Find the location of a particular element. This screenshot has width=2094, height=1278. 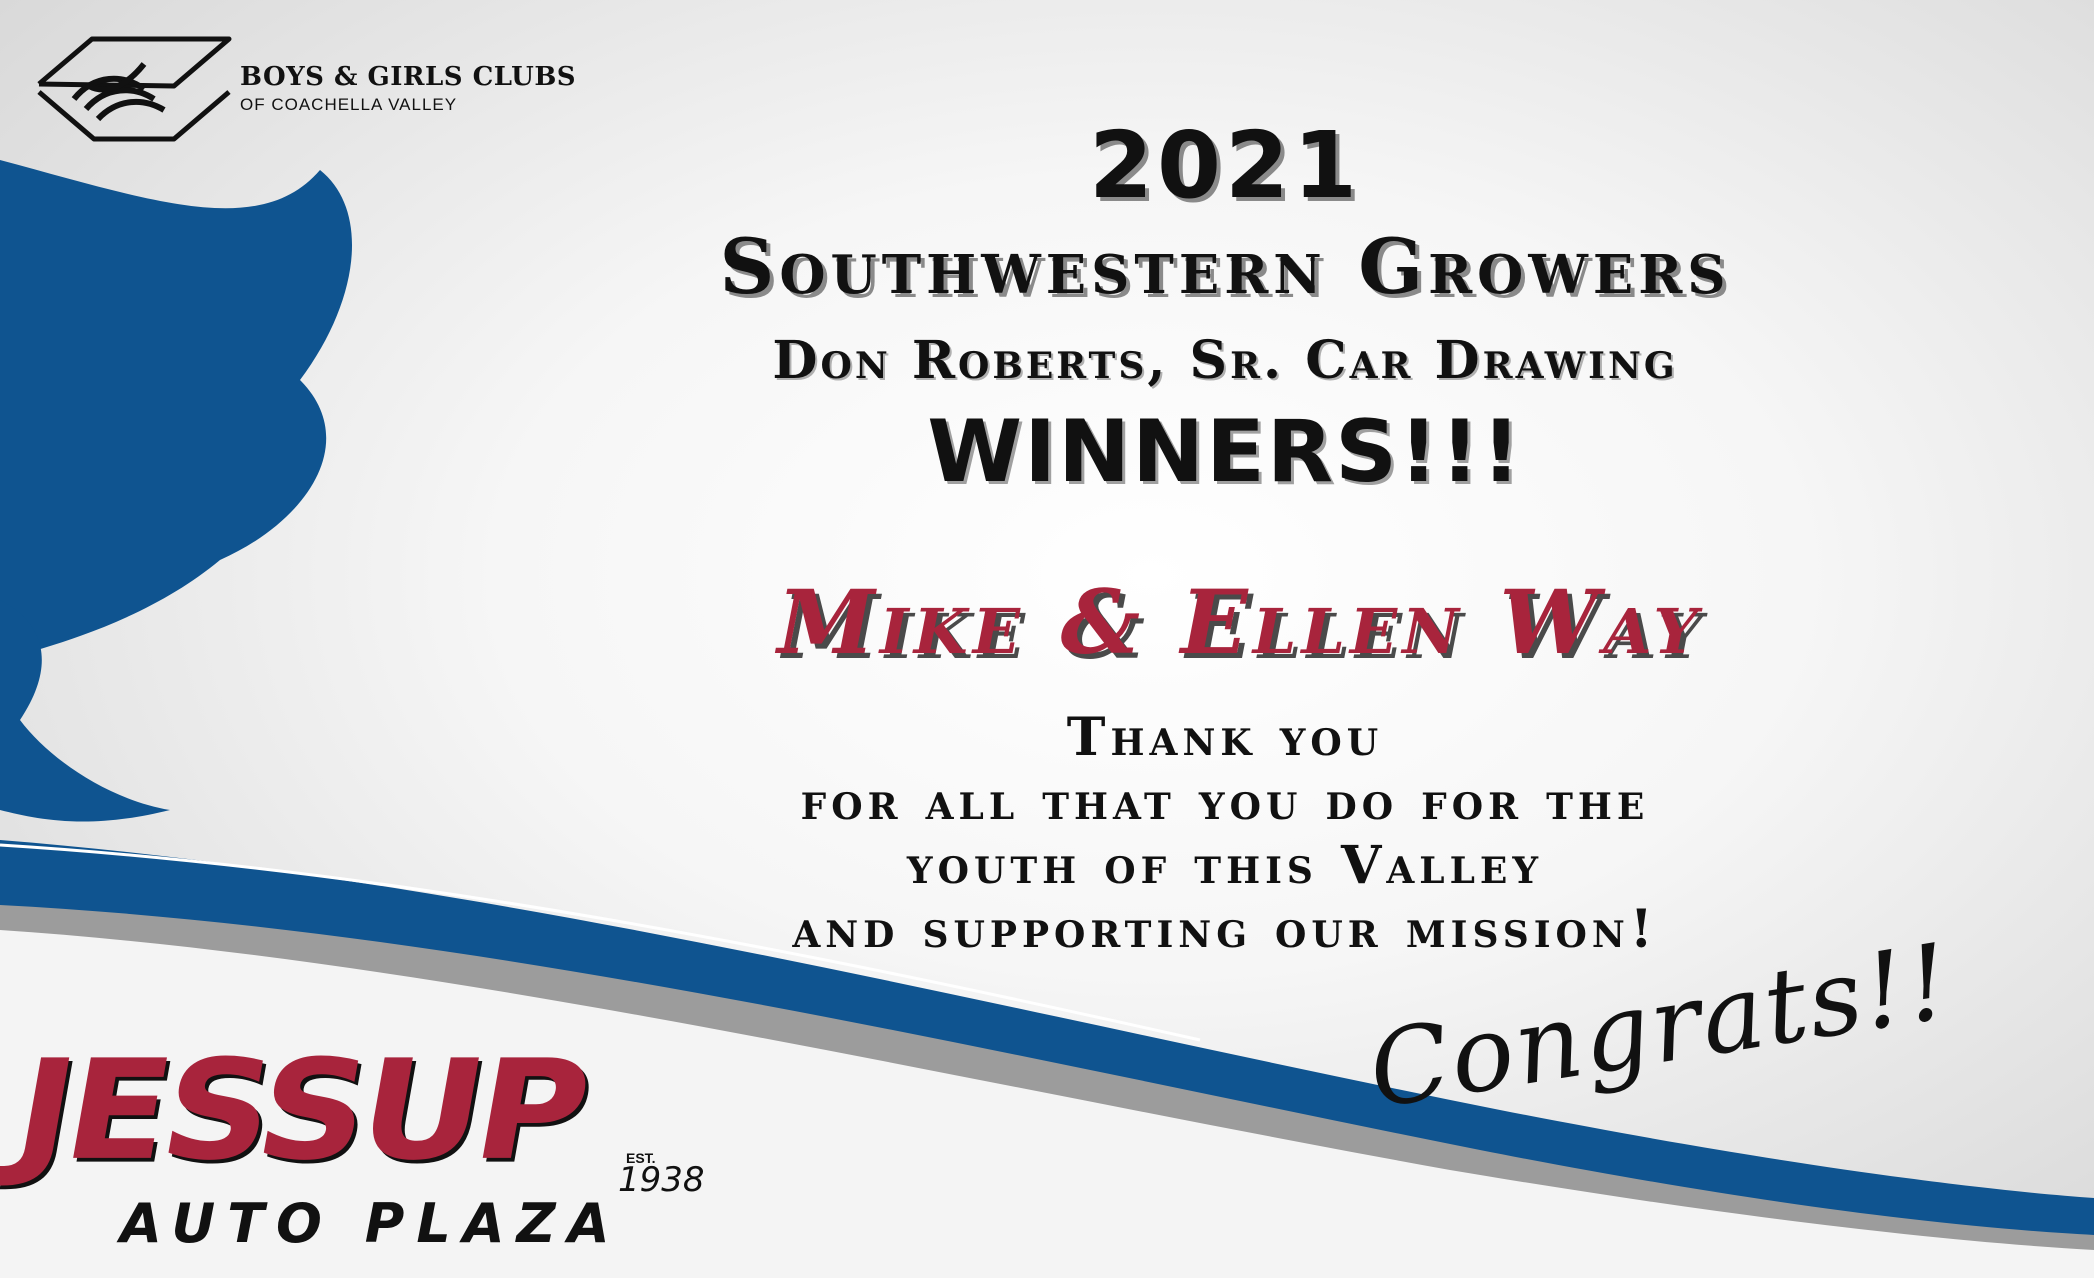

sponsor-est-year: 1938 is located at coordinates (661, 1180).